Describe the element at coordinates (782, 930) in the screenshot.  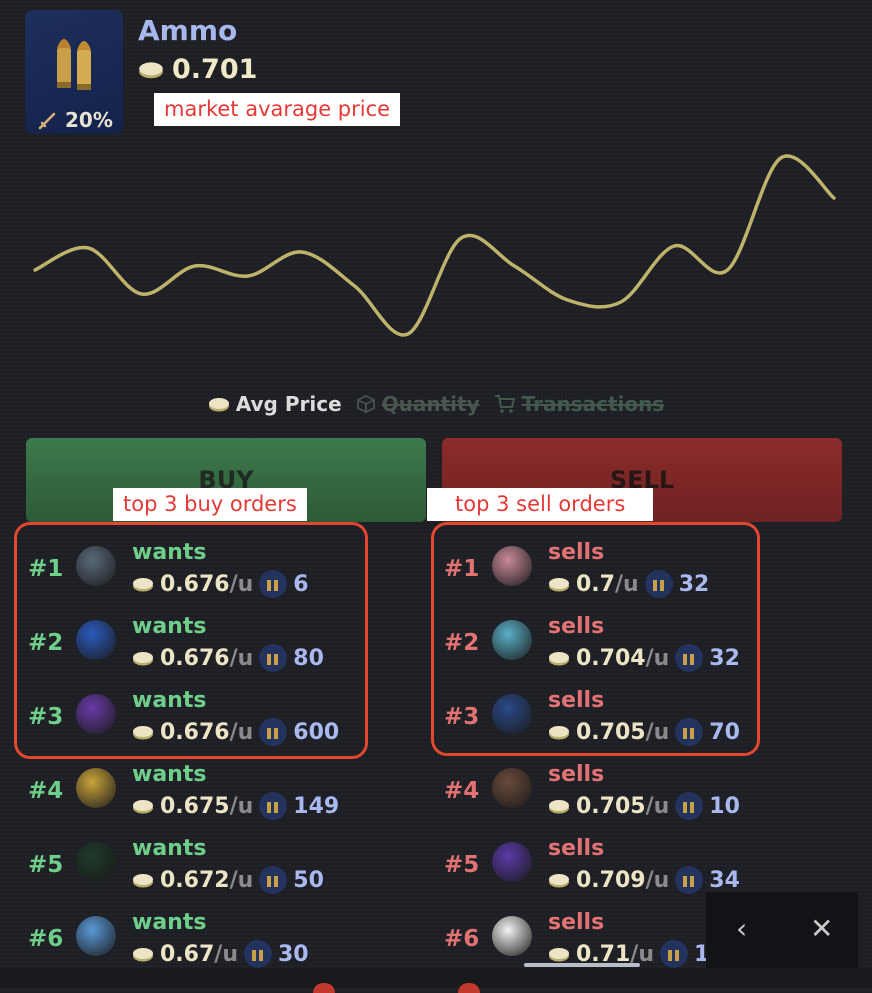
I see `nav-popup: ‹ ✕` at that location.